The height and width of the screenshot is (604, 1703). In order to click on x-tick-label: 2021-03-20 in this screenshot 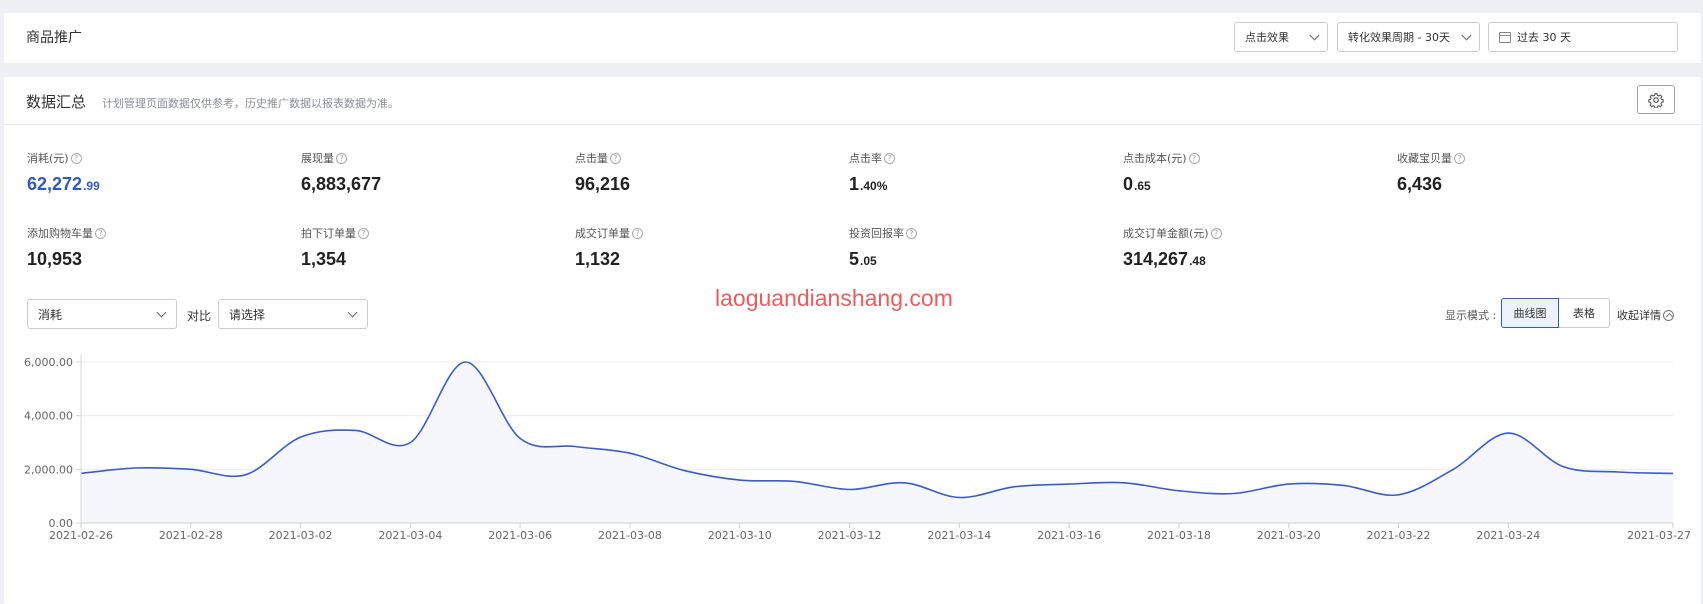, I will do `click(1289, 535)`.